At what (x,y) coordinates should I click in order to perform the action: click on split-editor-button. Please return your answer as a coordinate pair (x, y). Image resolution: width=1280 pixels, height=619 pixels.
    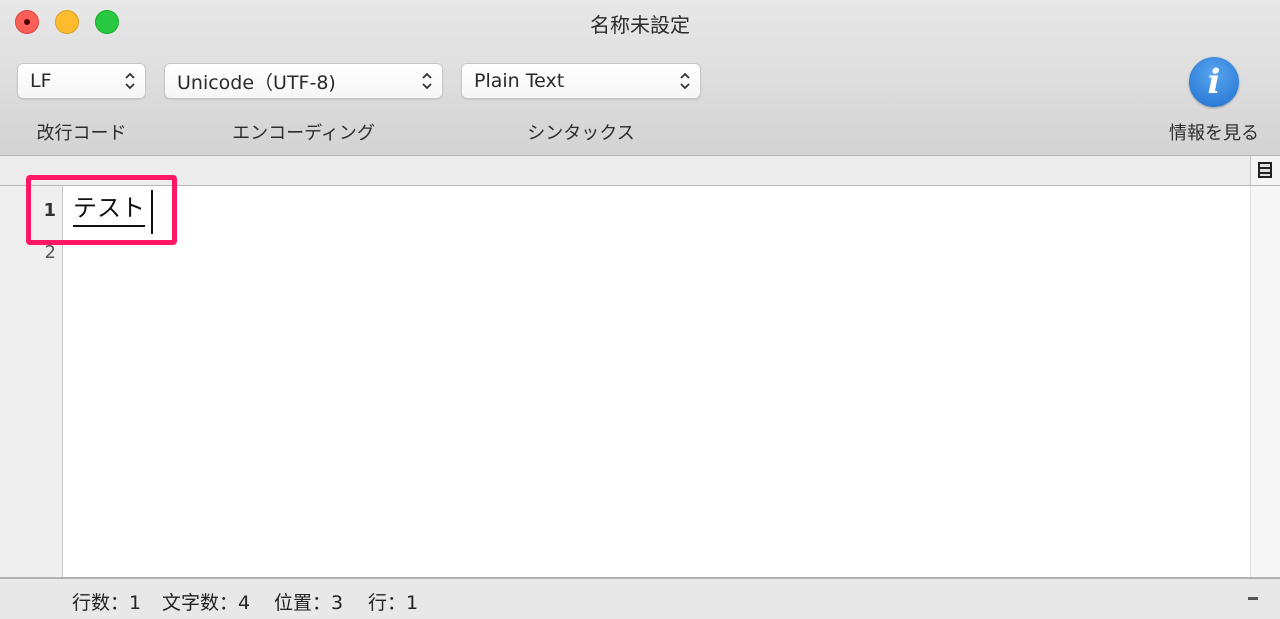
    Looking at the image, I should click on (1265, 170).